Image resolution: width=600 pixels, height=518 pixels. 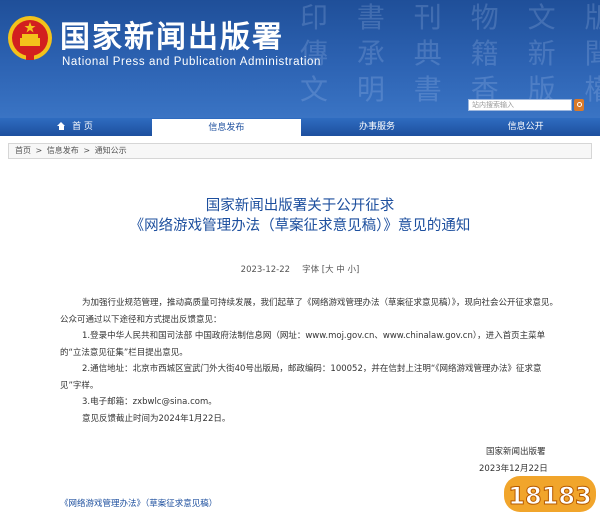 What do you see at coordinates (156, 418) in the screenshot?
I see `article-paragraph: 意见反馈截止时间为2024年1月22日。` at bounding box center [156, 418].